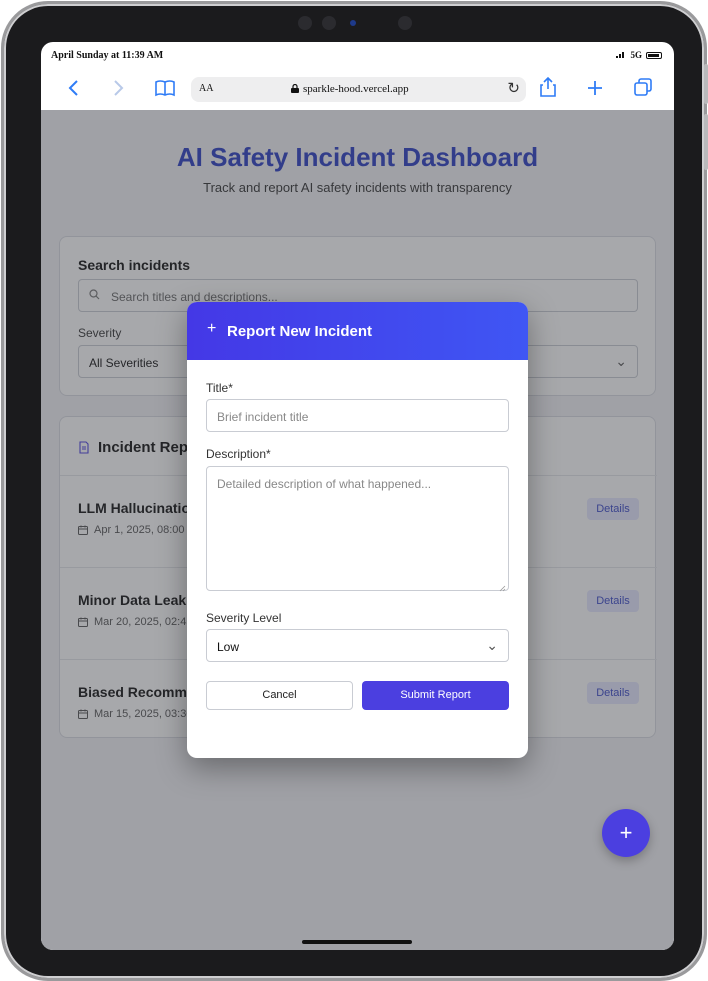 The height and width of the screenshot is (981, 708). I want to click on status-bar: April Sunday at 11:39 AM 5G, so click(357, 55).